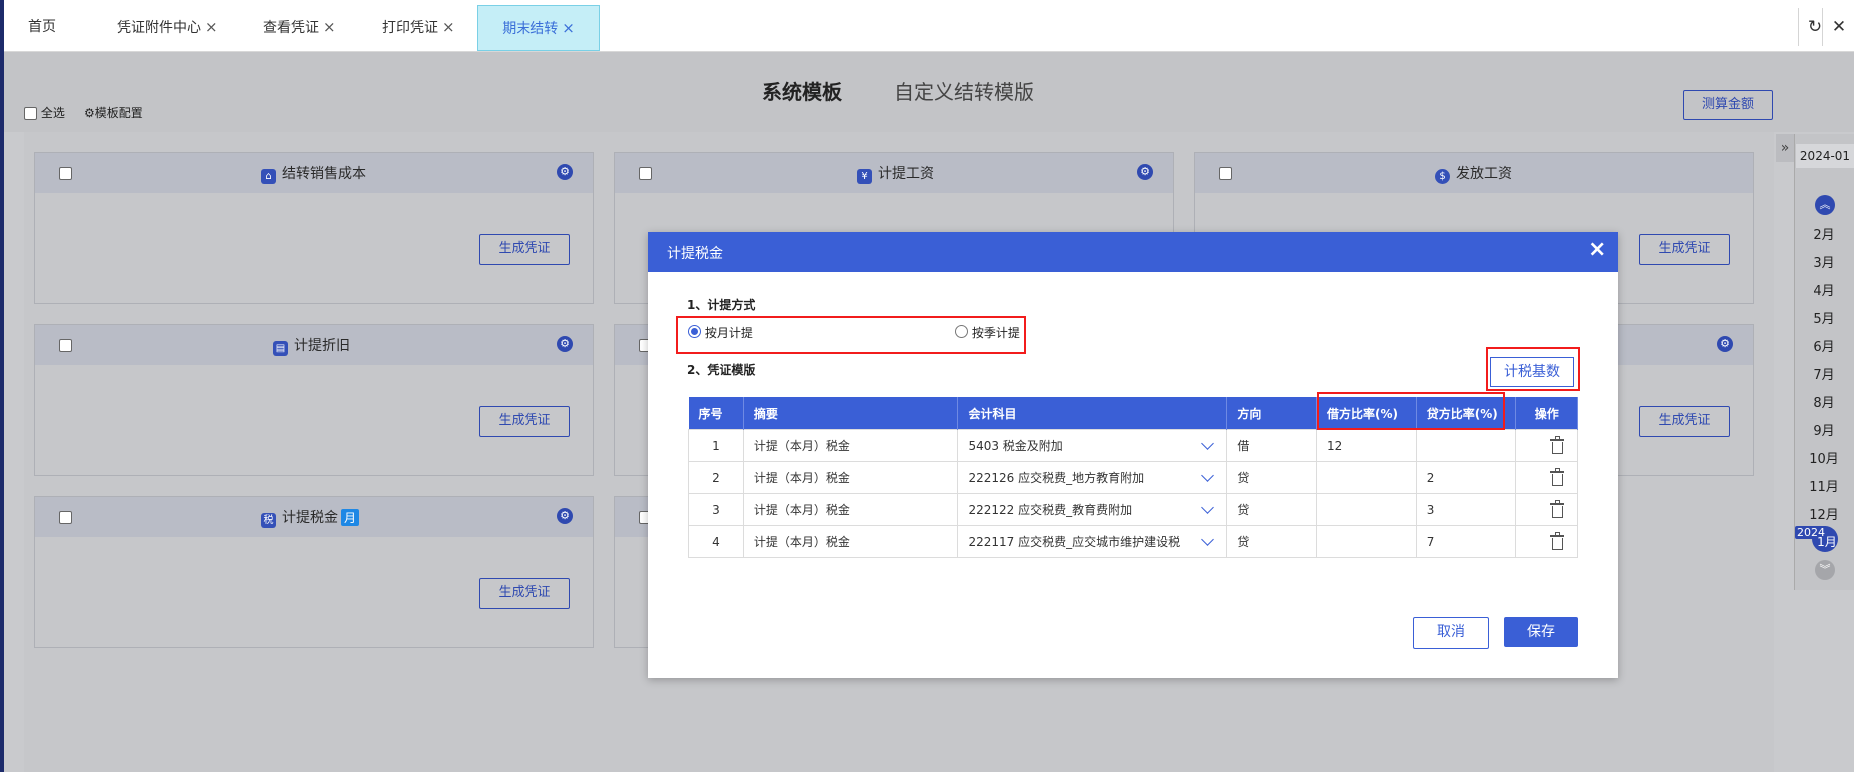 The width and height of the screenshot is (1854, 772). What do you see at coordinates (1824, 261) in the screenshot?
I see `timeline-month: 3月` at bounding box center [1824, 261].